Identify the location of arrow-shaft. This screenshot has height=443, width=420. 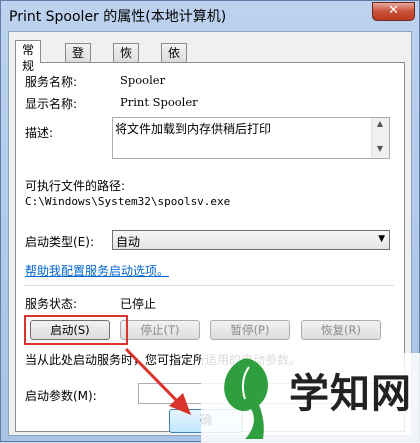
(152, 376).